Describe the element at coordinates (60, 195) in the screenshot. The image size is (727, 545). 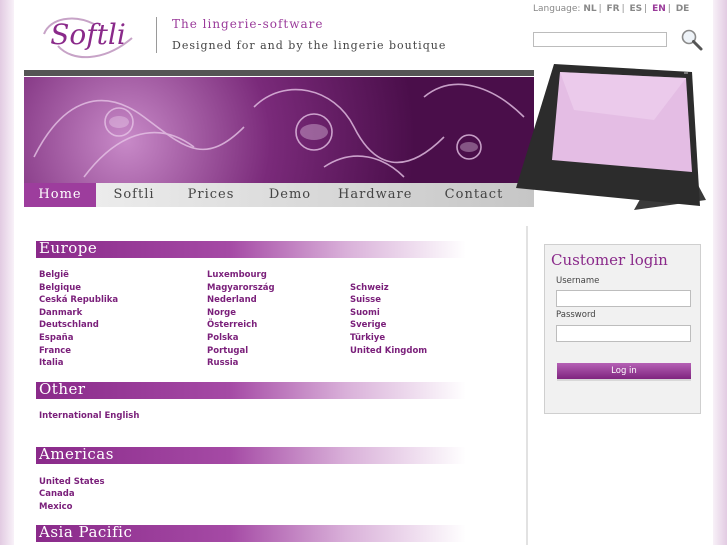
I see `nav-item-home: Home` at that location.